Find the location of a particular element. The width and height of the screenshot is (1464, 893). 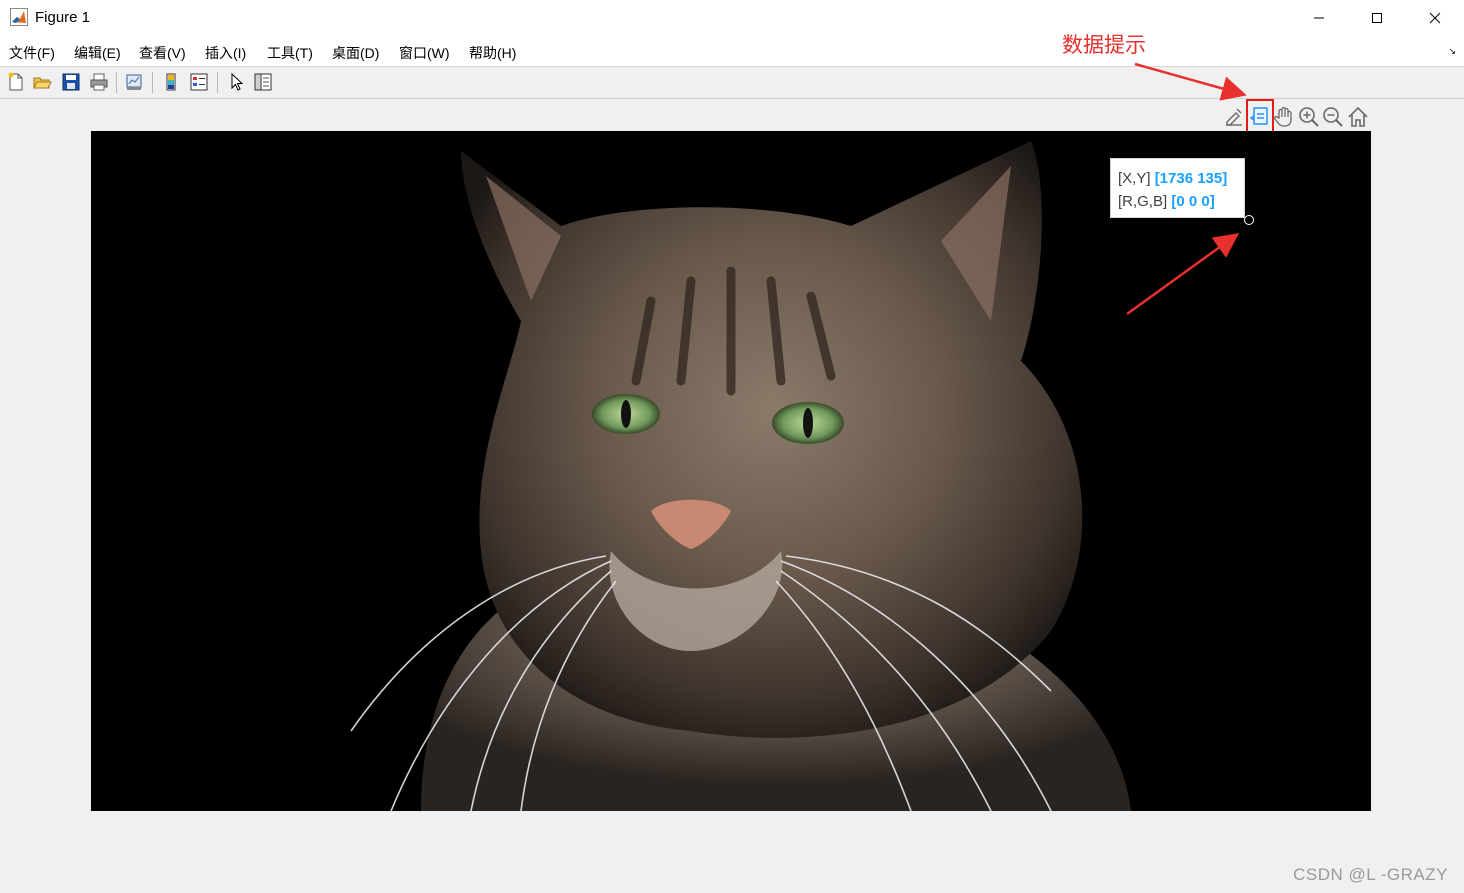

minimize-icon is located at coordinates (1319, 18).